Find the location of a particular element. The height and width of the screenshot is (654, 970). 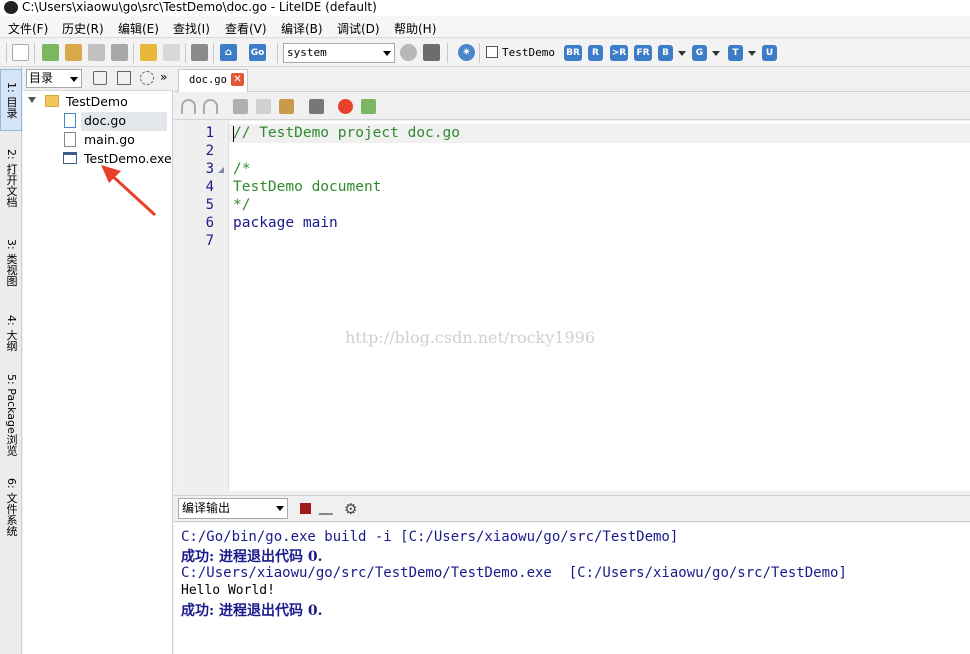

code-line-4: TestDemo document is located at coordinates (307, 187).